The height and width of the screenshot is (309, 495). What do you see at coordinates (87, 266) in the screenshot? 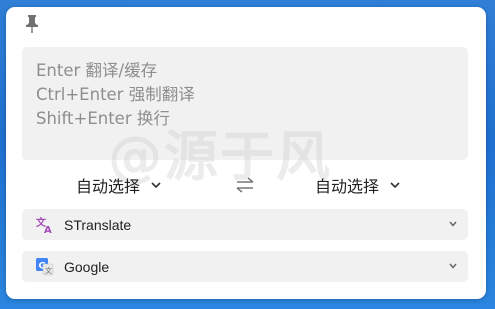
I see `service-label: Google` at bounding box center [87, 266].